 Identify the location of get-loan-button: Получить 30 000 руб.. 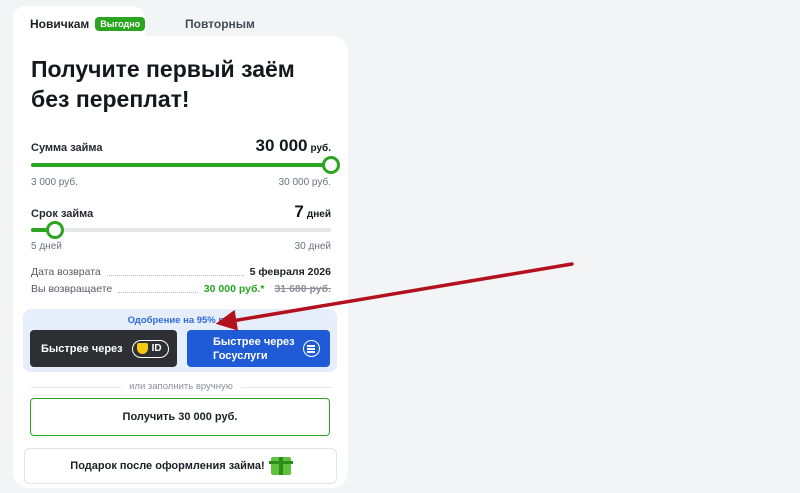
(180, 417).